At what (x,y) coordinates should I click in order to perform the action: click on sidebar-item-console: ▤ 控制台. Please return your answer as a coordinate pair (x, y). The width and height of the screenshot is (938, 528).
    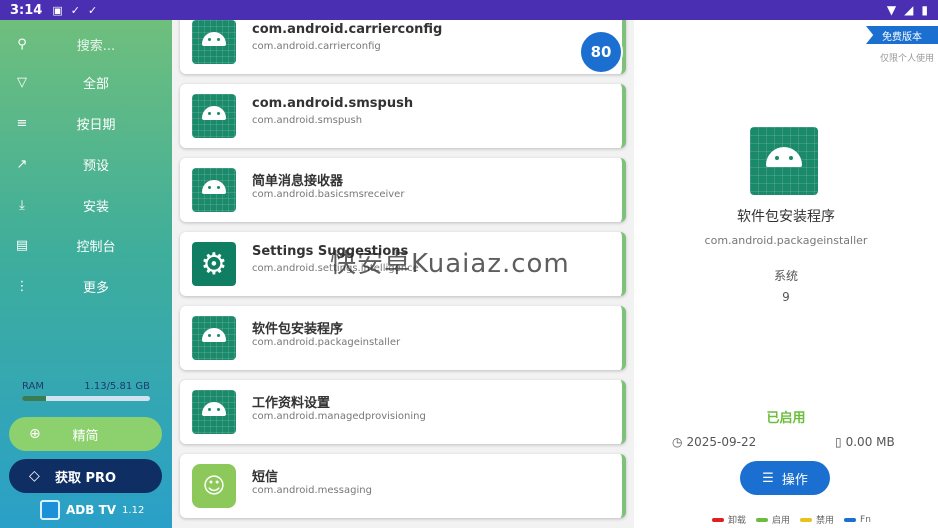
    Looking at the image, I should click on (86, 245).